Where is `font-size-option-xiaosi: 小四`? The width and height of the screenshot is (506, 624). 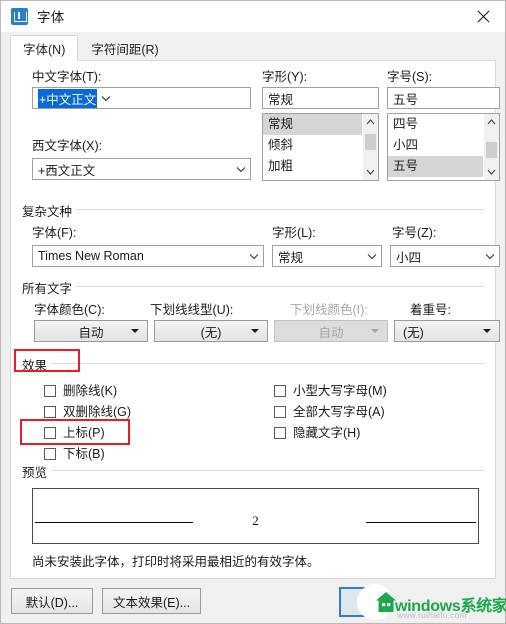
font-size-option-xiaosi: 小四 is located at coordinates (435, 145).